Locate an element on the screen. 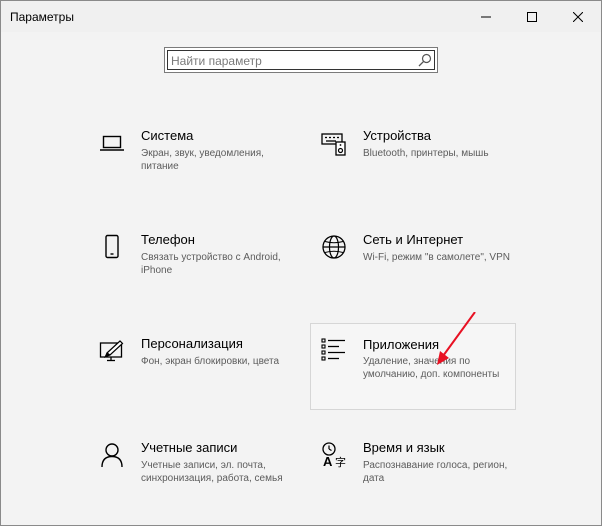  devices-icon is located at coordinates (333, 144).